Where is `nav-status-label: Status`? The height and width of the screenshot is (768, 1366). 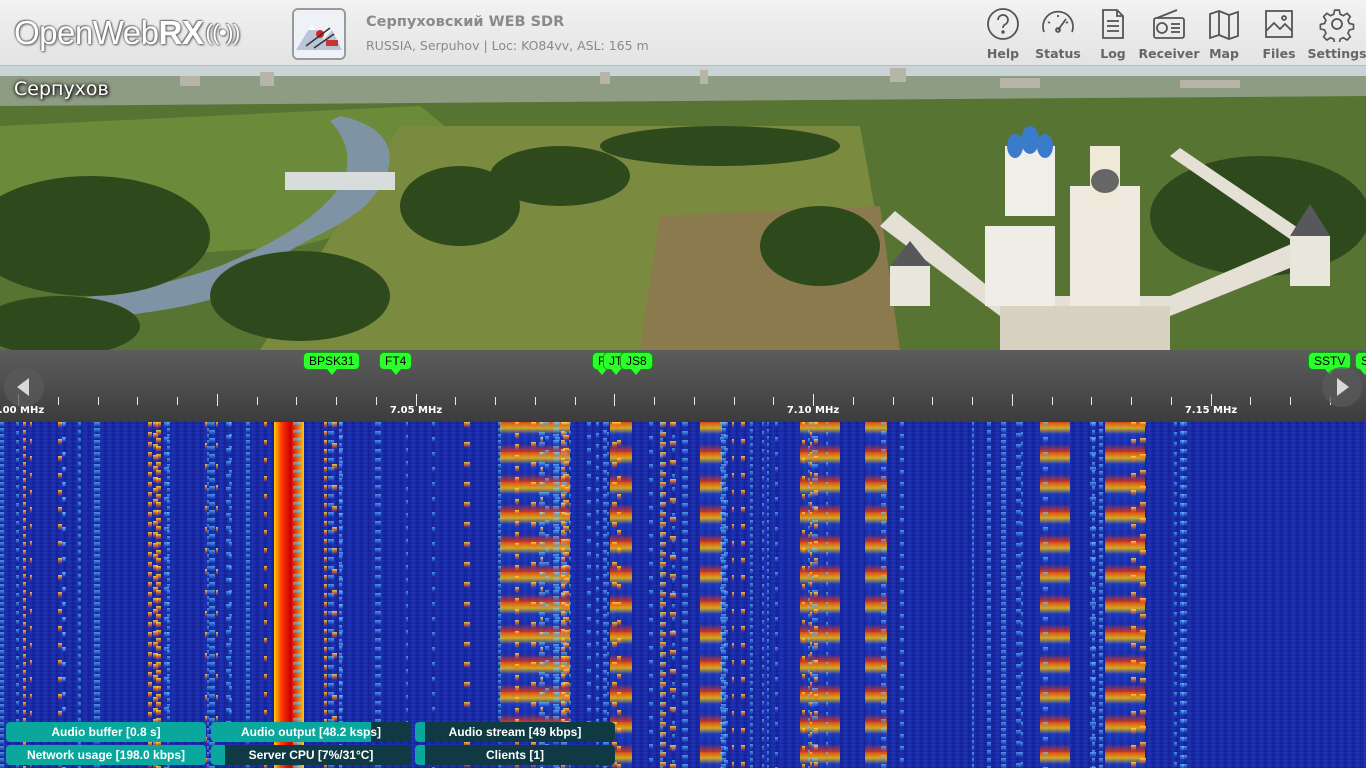
nav-status-label: Status is located at coordinates (1058, 53).